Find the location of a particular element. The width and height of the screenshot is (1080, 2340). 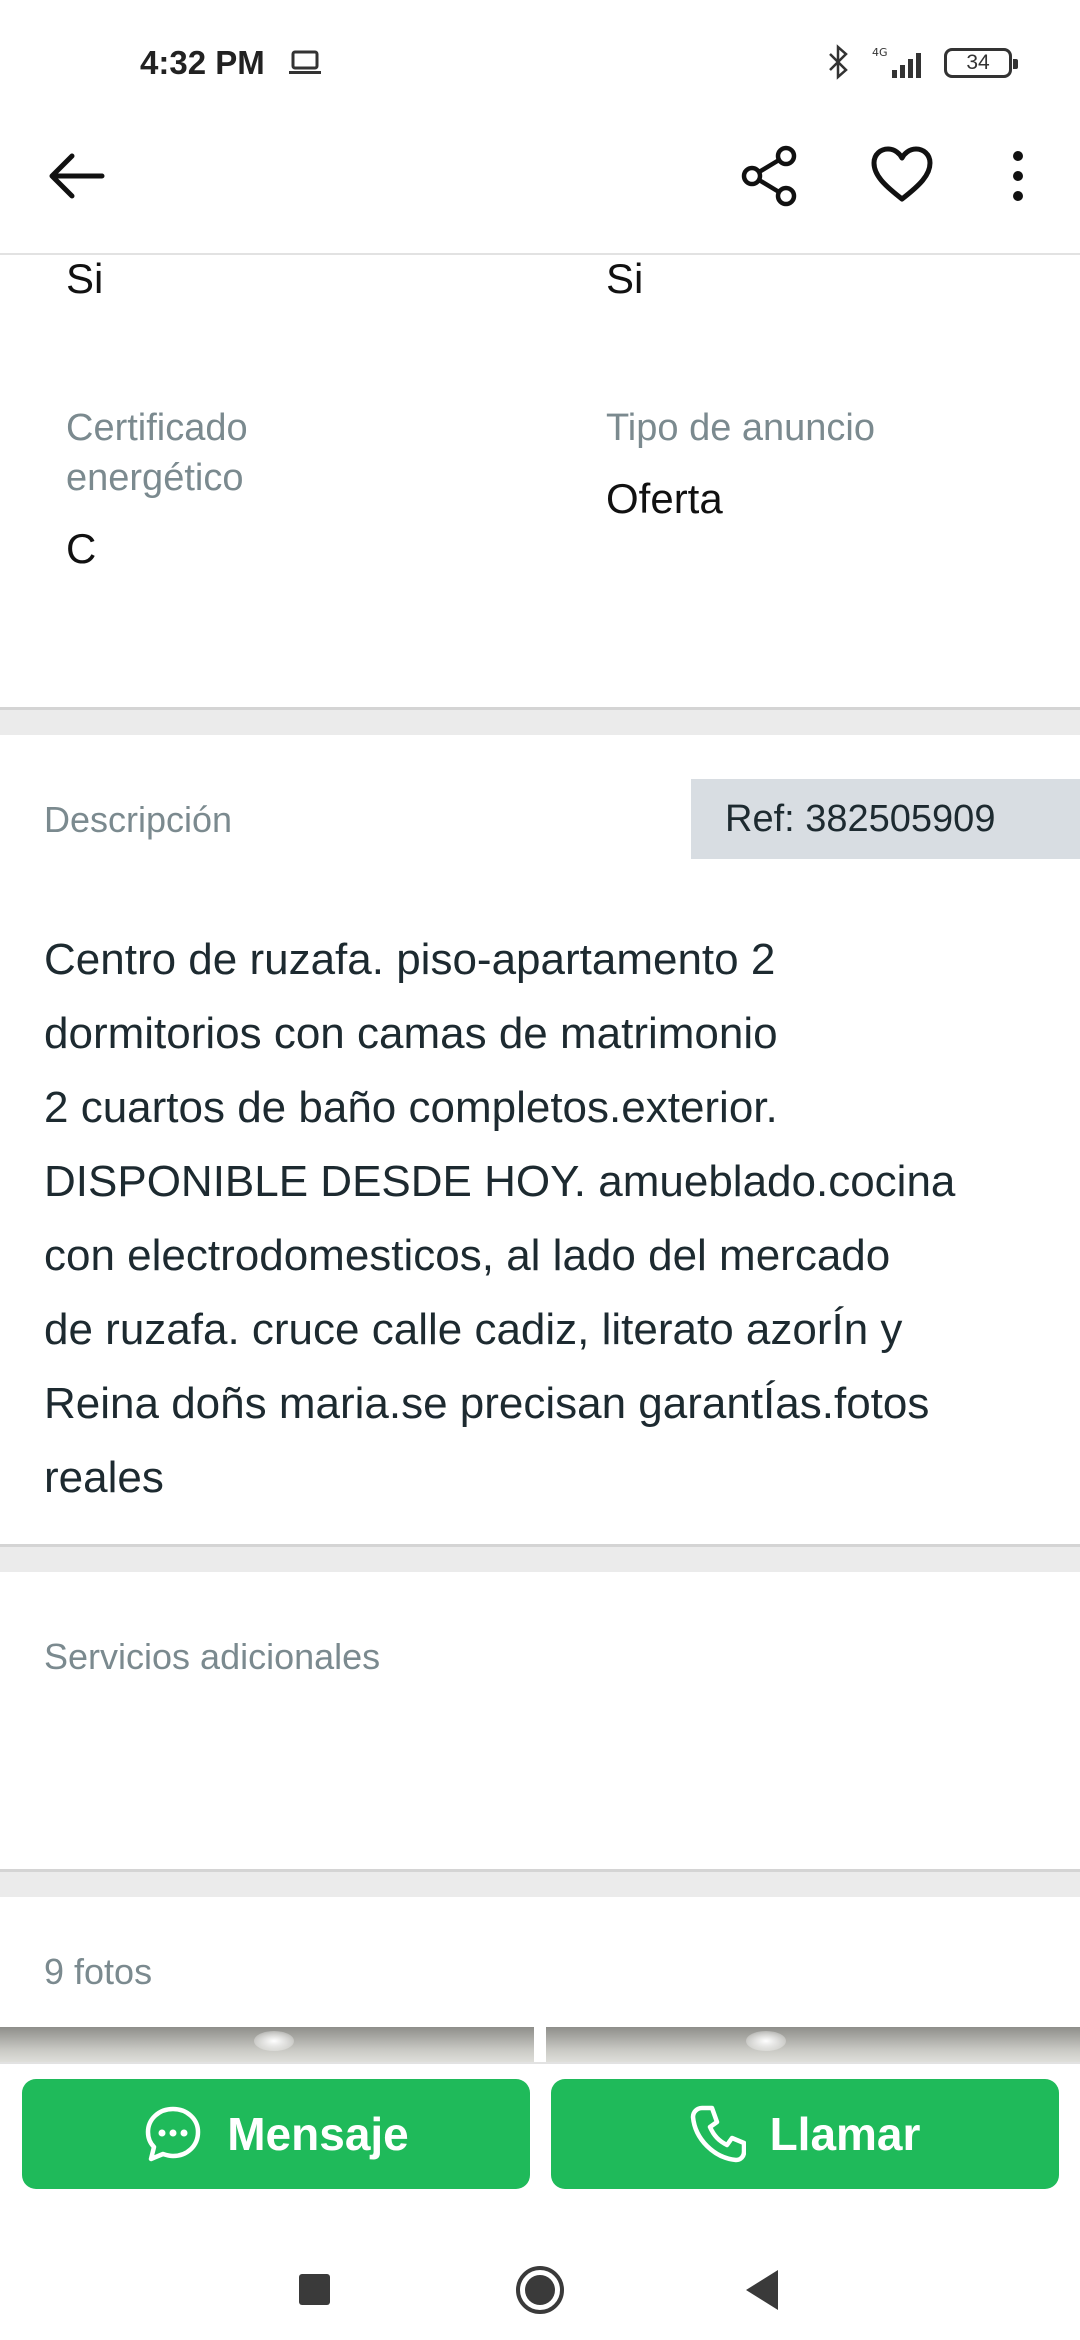

chat-bubble-icon is located at coordinates (173, 2134).